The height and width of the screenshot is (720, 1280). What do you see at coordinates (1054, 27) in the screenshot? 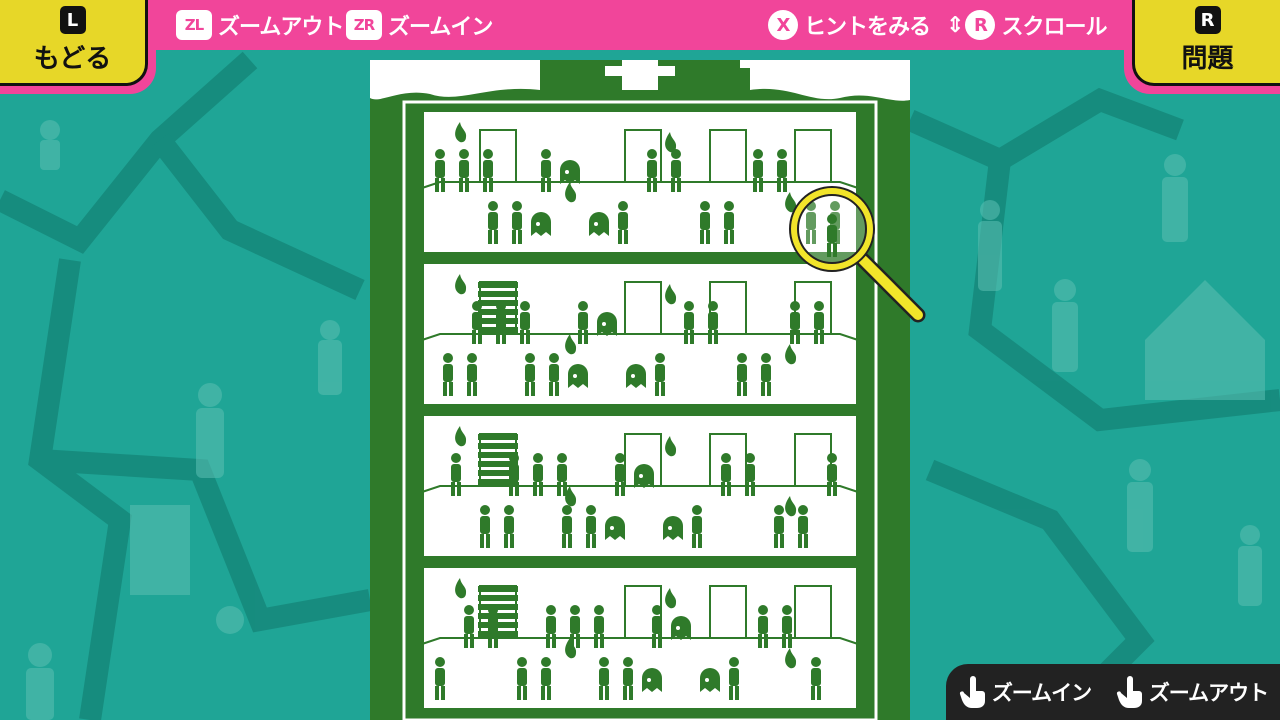
I see `scroll-label: スクロール` at bounding box center [1054, 27].